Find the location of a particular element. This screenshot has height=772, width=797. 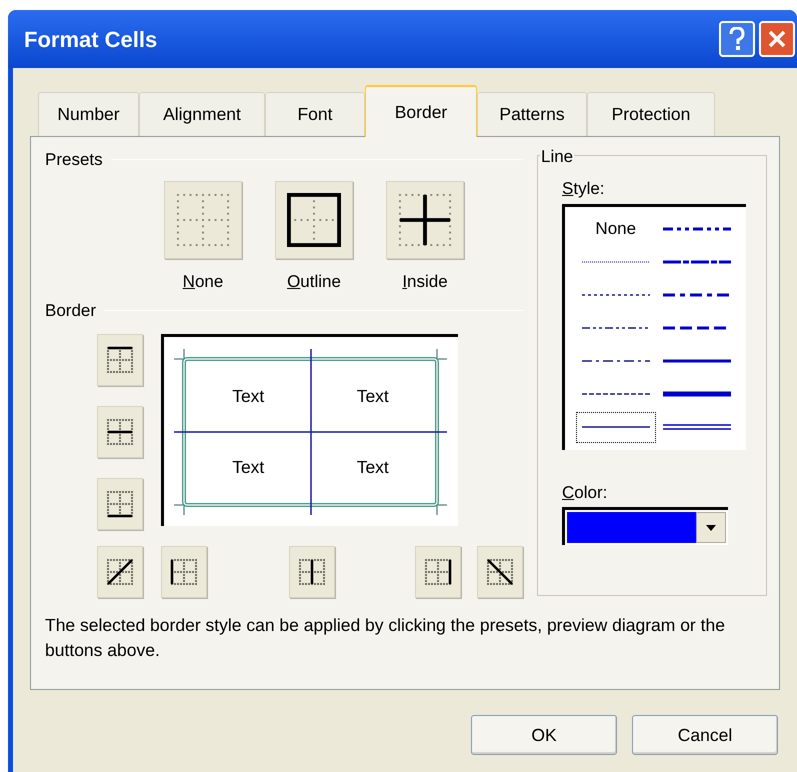

vertical-border-icon is located at coordinates (312, 572).